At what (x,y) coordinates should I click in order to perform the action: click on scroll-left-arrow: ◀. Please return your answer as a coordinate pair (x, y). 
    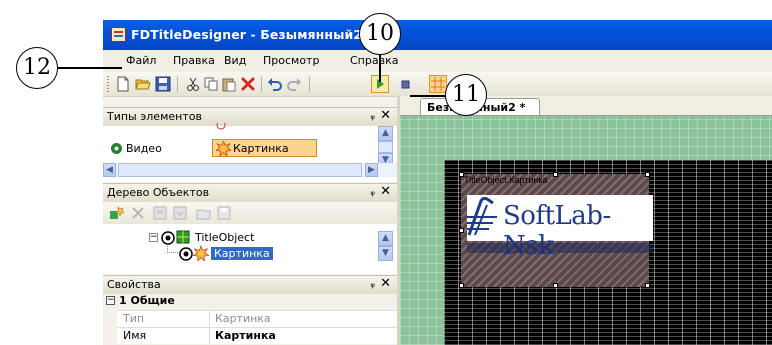
    Looking at the image, I should click on (109, 170).